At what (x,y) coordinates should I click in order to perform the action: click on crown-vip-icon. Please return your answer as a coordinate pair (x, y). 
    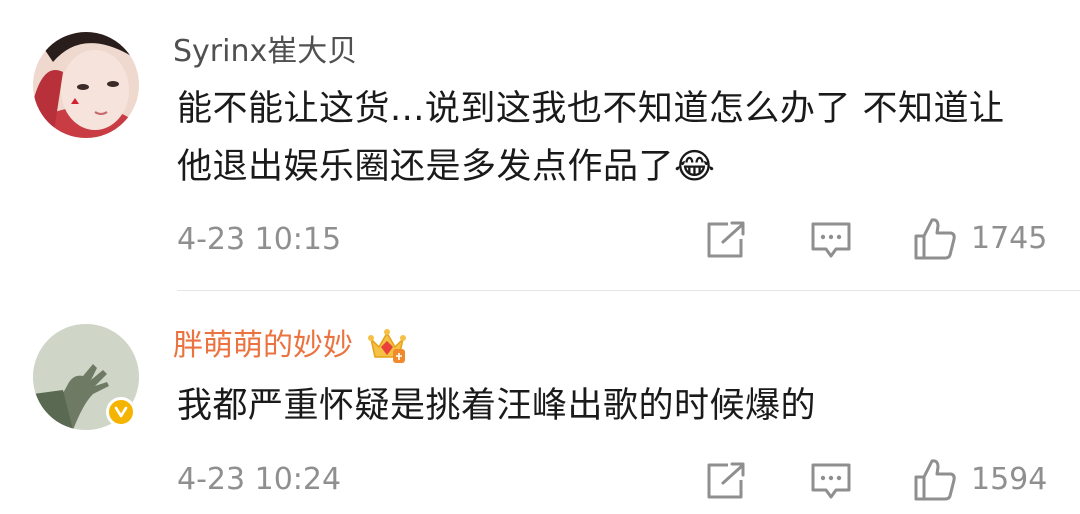
    Looking at the image, I should click on (387, 346).